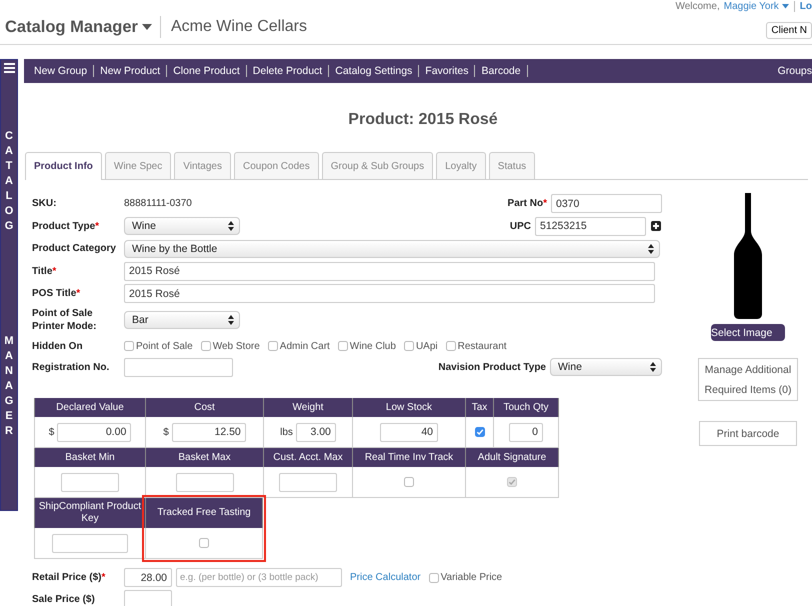  I want to click on number-field: 12.50, so click(209, 432).